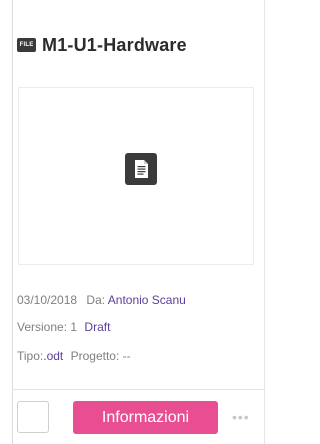 The height and width of the screenshot is (444, 320). I want to click on file-title-row: FILE M1-U1-Hardware, so click(102, 45).